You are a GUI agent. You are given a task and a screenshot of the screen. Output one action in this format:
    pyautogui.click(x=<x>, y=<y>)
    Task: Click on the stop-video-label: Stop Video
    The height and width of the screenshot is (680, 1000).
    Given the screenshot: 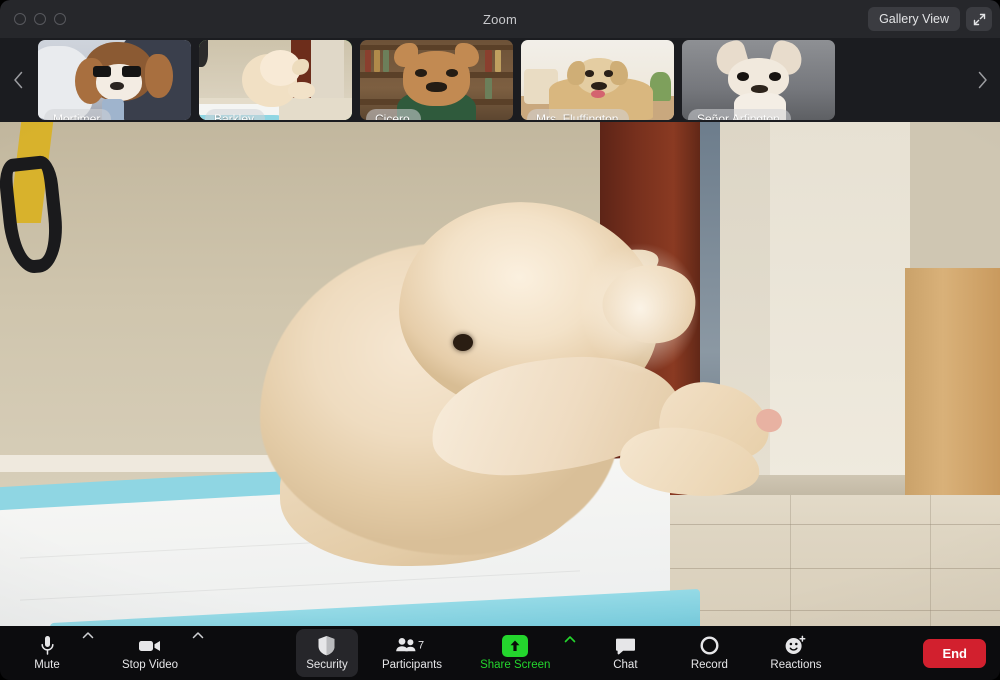 What is the action you would take?
    pyautogui.click(x=150, y=664)
    